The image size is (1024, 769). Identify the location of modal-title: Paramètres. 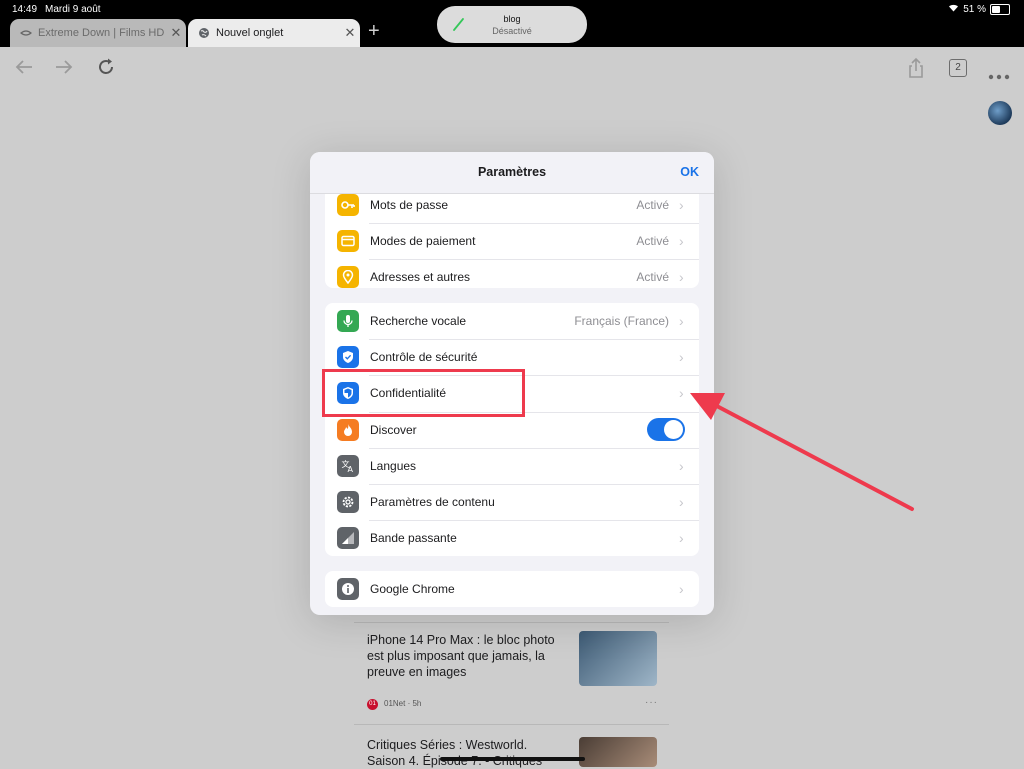
(512, 172).